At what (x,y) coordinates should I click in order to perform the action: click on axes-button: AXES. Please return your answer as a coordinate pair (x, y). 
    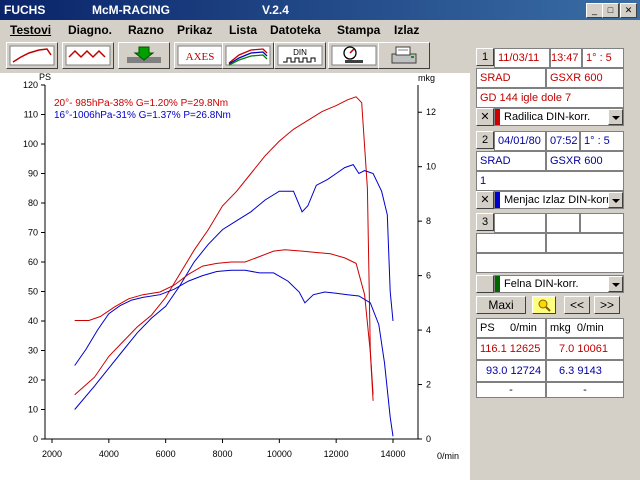
    Looking at the image, I should click on (200, 55).